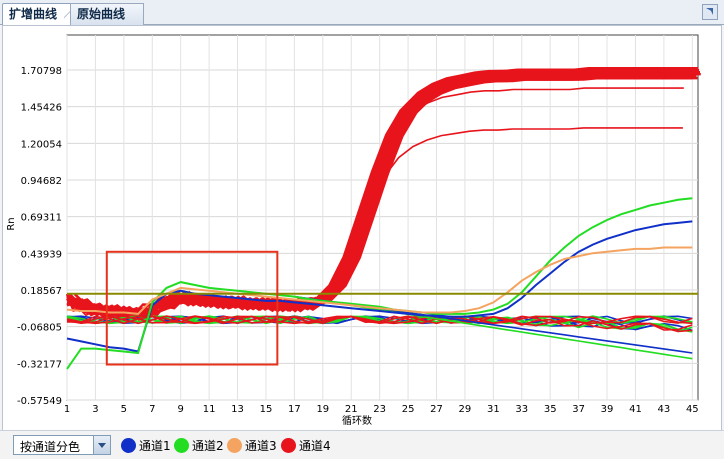  What do you see at coordinates (266, 409) in the screenshot?
I see `x-tick-label: 15` at bounding box center [266, 409].